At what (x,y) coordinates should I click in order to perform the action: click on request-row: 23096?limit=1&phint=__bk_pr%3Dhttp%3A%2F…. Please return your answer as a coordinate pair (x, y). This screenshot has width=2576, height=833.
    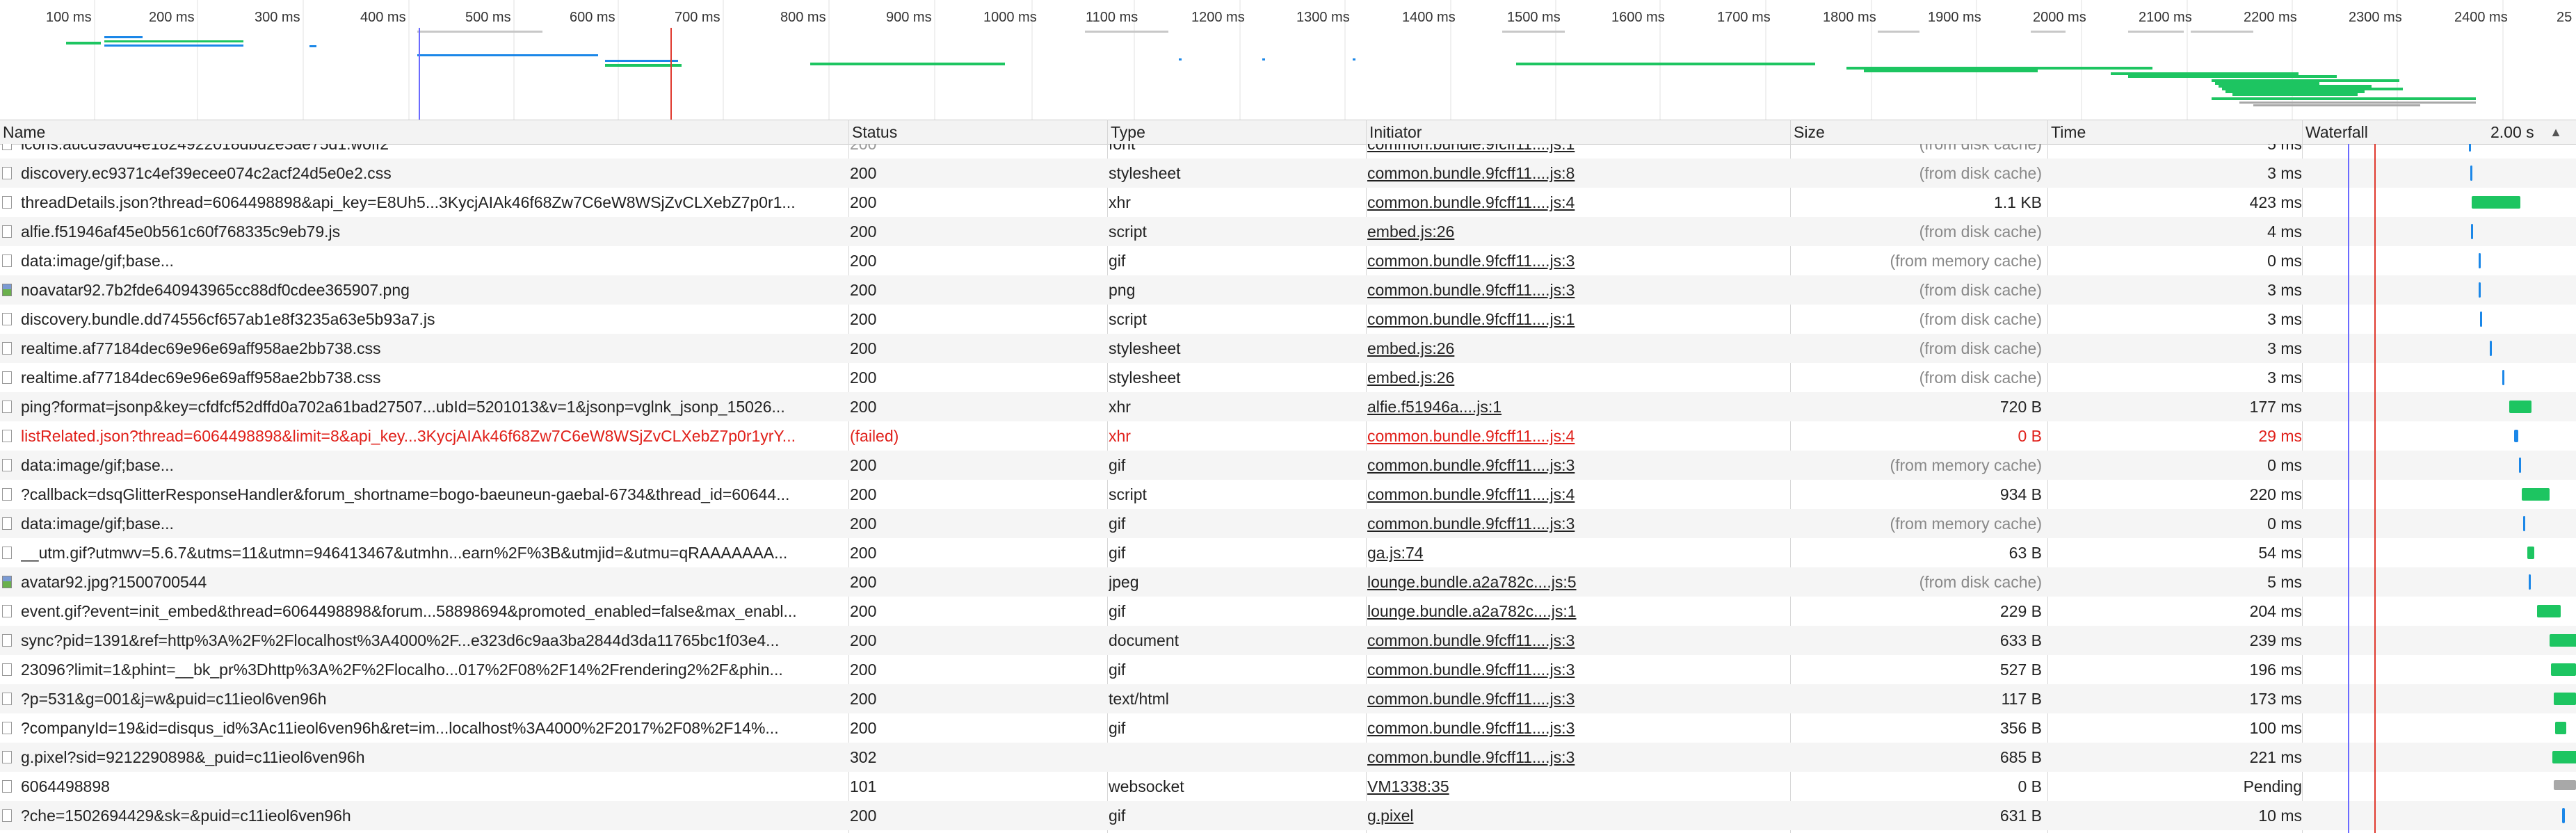
    Looking at the image, I should click on (1288, 669).